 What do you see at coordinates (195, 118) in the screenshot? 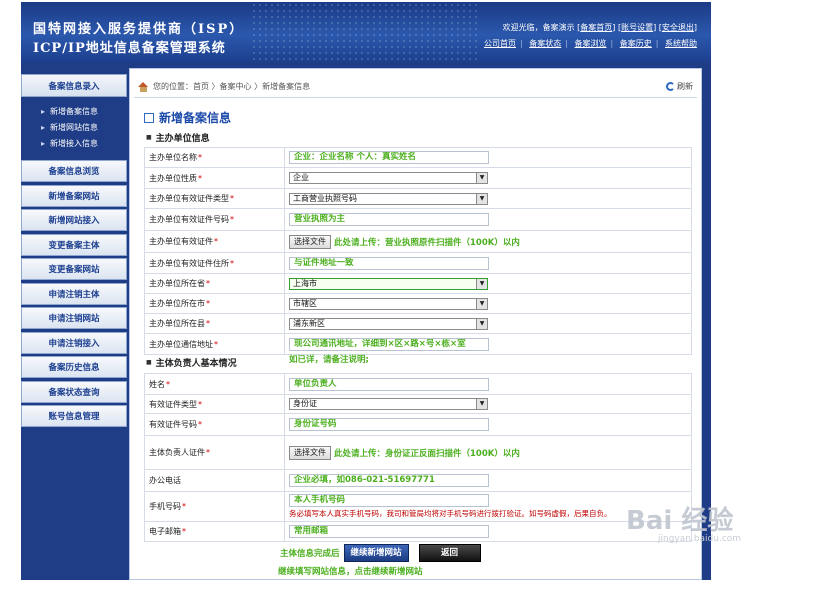
I see `page-title-text: 新增备案信息` at bounding box center [195, 118].